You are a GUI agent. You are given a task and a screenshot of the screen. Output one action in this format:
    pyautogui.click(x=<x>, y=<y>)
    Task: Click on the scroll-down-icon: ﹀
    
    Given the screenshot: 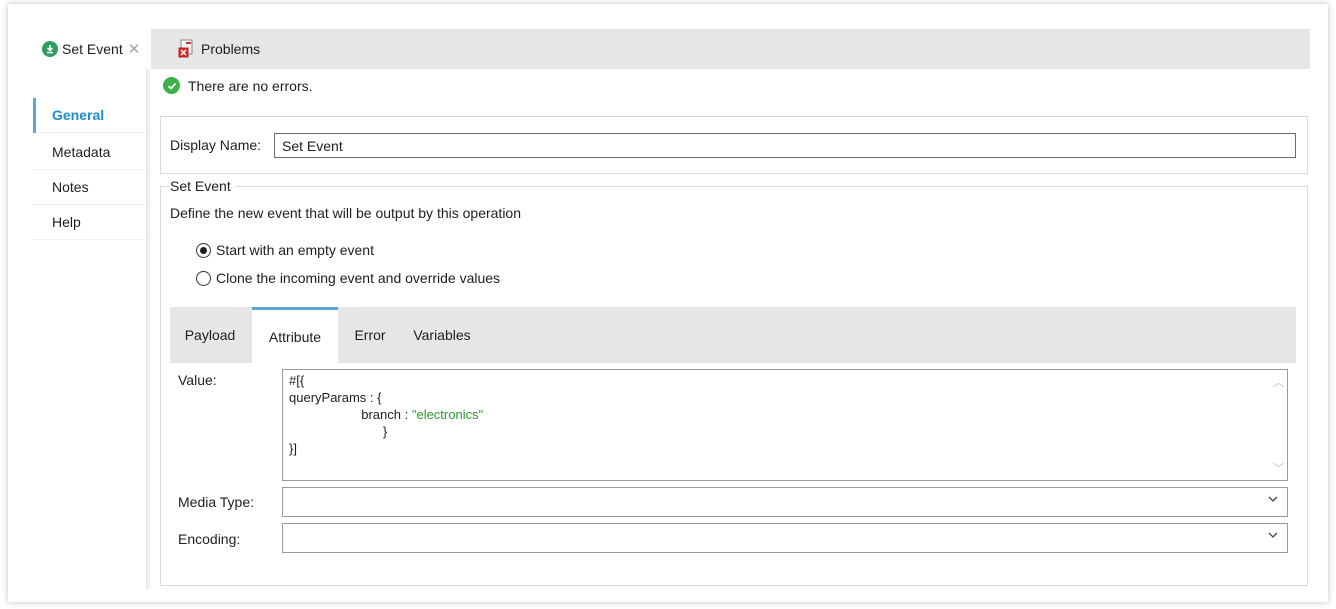 What is the action you would take?
    pyautogui.click(x=1278, y=468)
    